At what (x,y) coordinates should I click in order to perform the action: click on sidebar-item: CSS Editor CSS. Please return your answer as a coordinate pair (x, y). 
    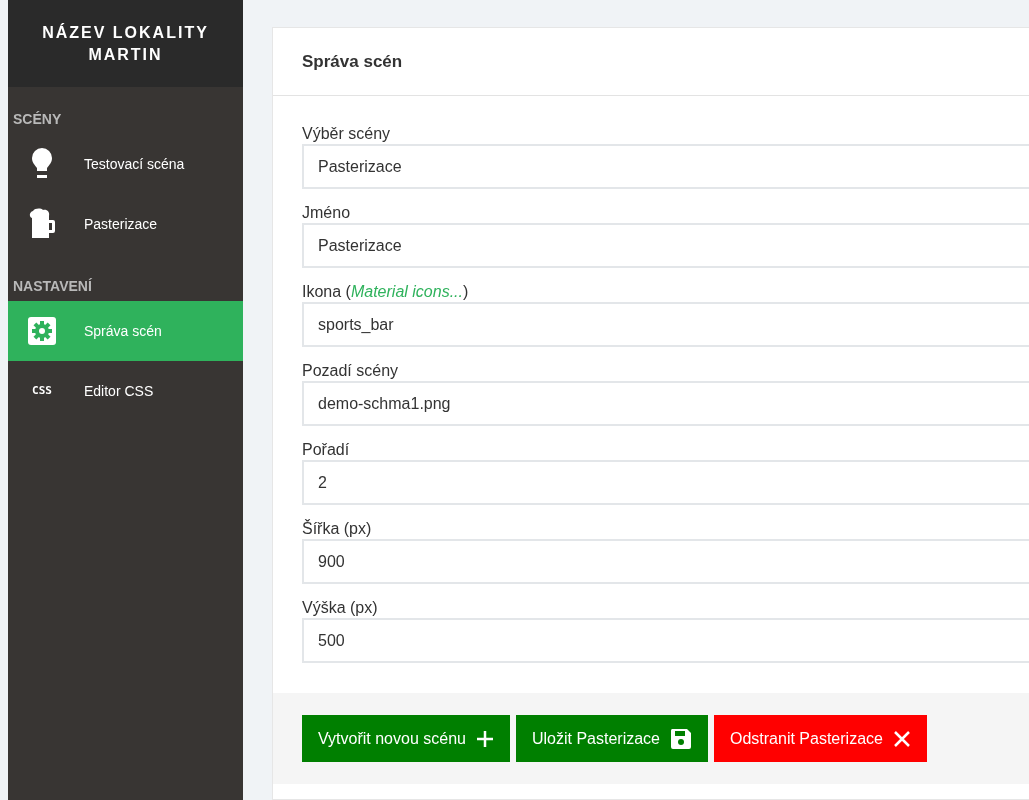
    Looking at the image, I should click on (125, 391).